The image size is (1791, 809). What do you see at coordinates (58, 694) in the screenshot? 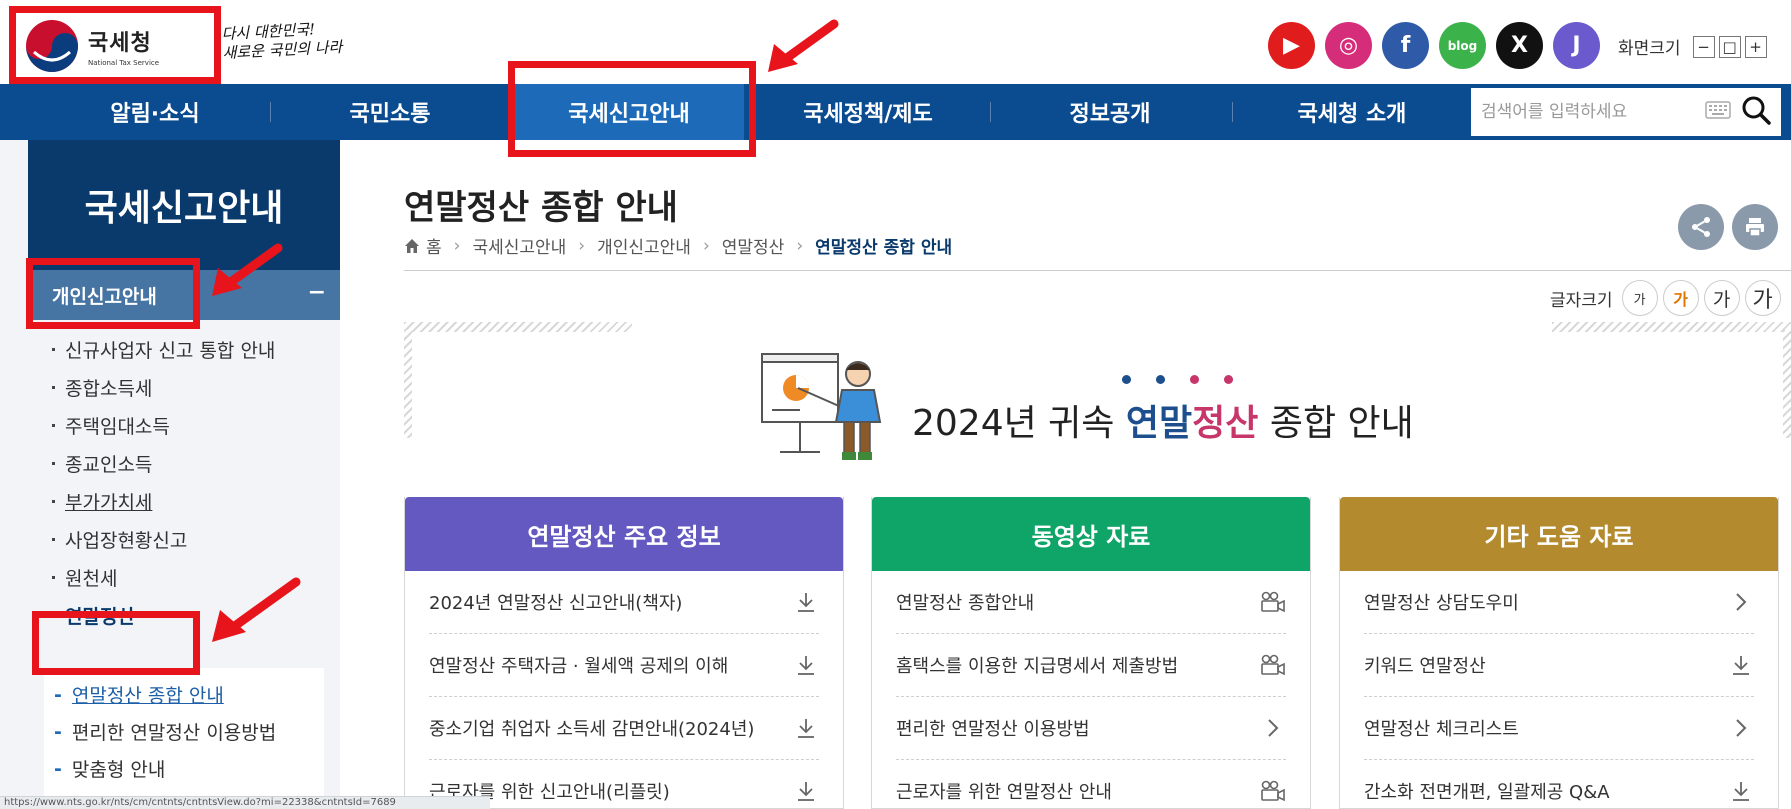
I see `dash-icon: -` at bounding box center [58, 694].